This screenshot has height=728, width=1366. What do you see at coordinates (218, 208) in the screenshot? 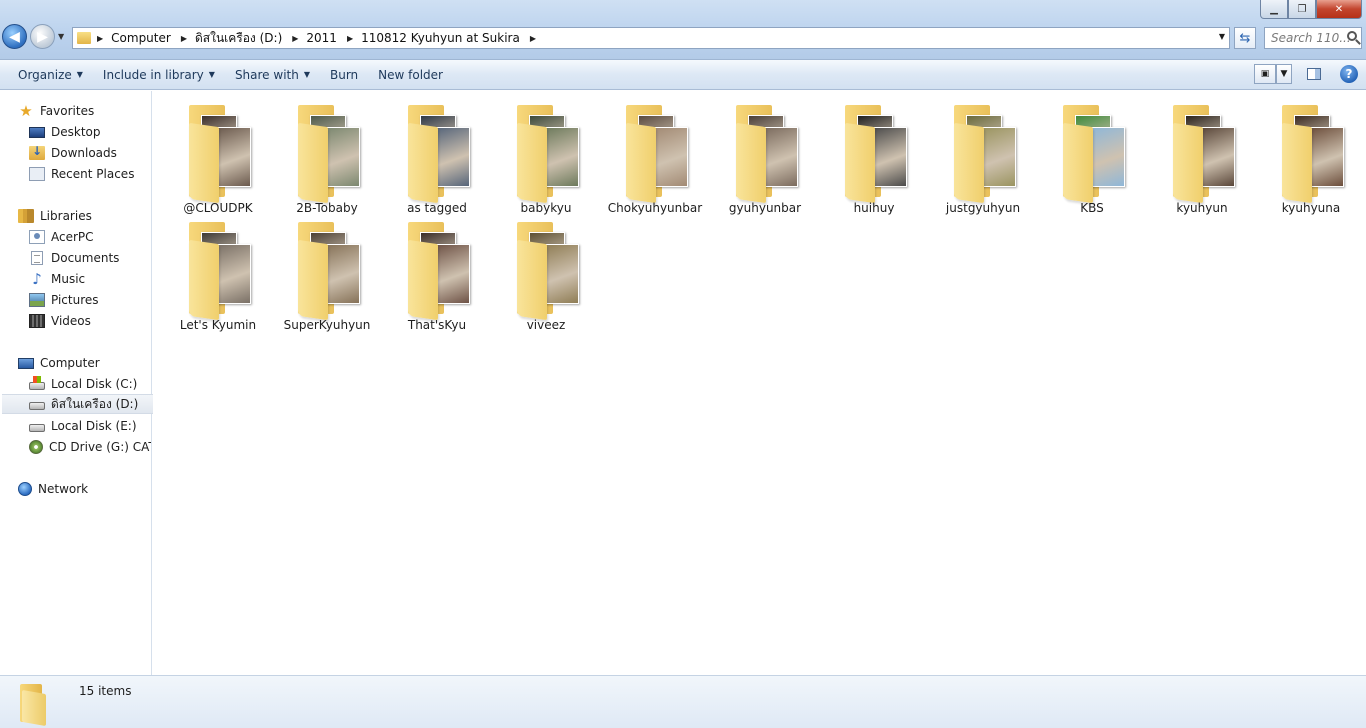
I see `folder-name: @CLOUDPK` at bounding box center [218, 208].